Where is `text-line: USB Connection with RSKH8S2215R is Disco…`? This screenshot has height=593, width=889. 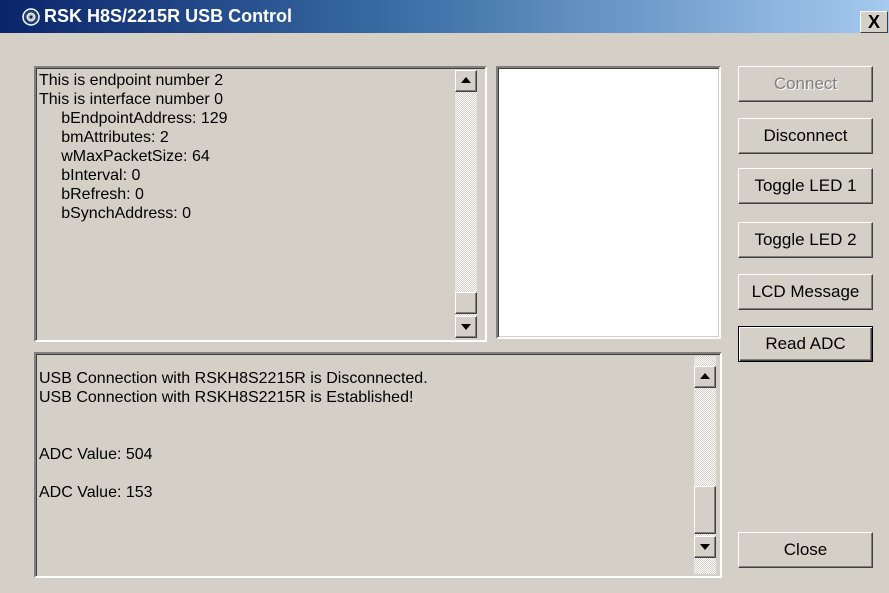 text-line: USB Connection with RSKH8S2215R is Disco… is located at coordinates (233, 378).